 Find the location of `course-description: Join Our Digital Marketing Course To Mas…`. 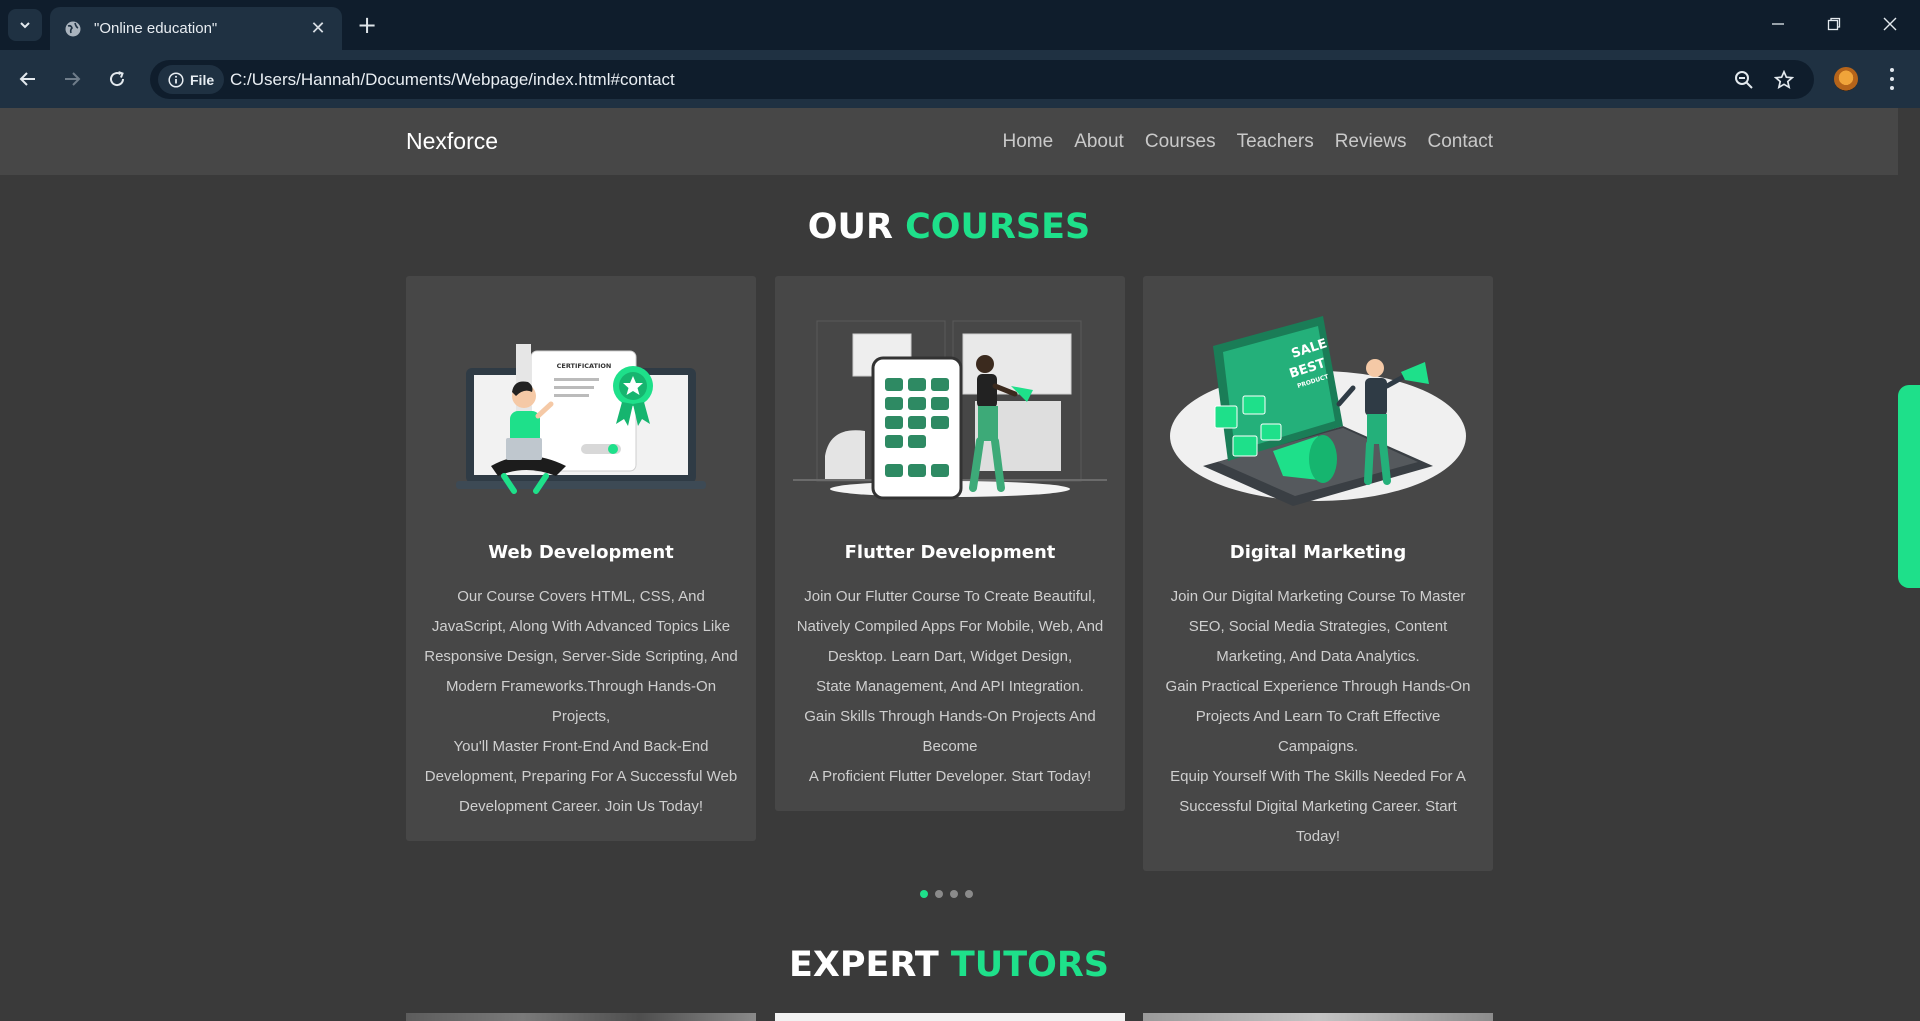

course-description: Join Our Digital Marketing Course To Mas… is located at coordinates (1318, 717).